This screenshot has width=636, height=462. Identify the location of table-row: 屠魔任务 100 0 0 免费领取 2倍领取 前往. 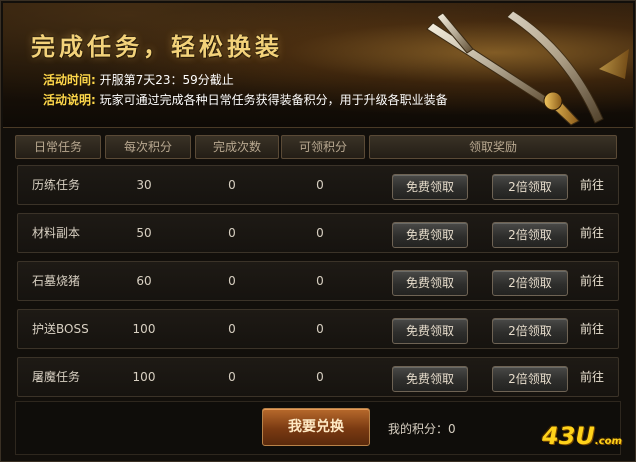
(318, 377).